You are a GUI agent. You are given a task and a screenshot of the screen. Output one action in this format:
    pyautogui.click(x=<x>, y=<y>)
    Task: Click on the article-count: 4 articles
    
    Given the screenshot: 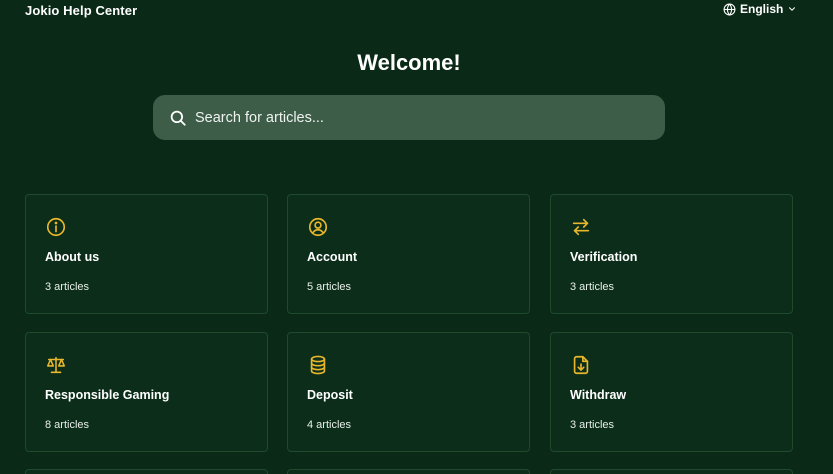 What is the action you would take?
    pyautogui.click(x=329, y=425)
    